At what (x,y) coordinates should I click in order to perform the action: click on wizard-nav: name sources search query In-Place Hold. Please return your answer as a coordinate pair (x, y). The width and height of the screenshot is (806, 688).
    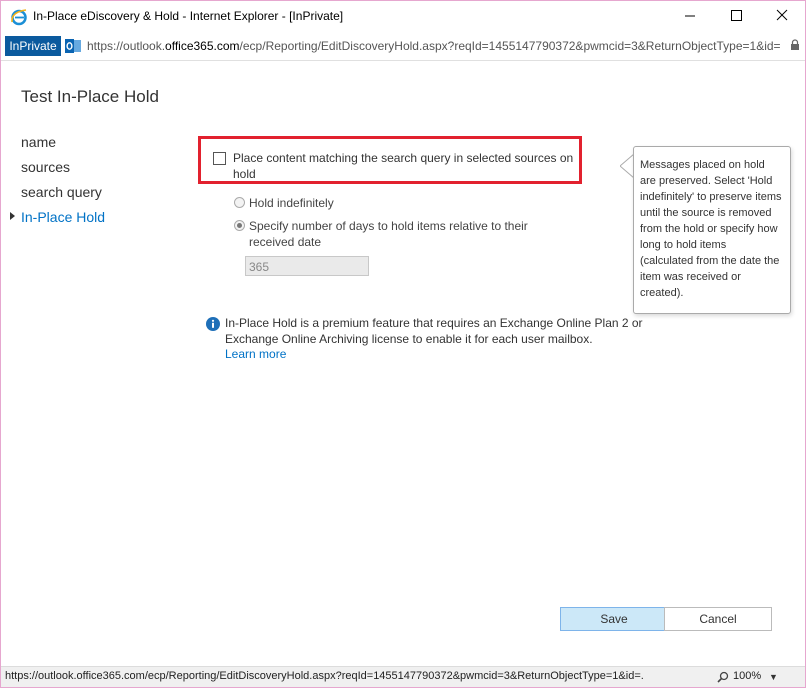
    Looking at the image, I should click on (58, 182).